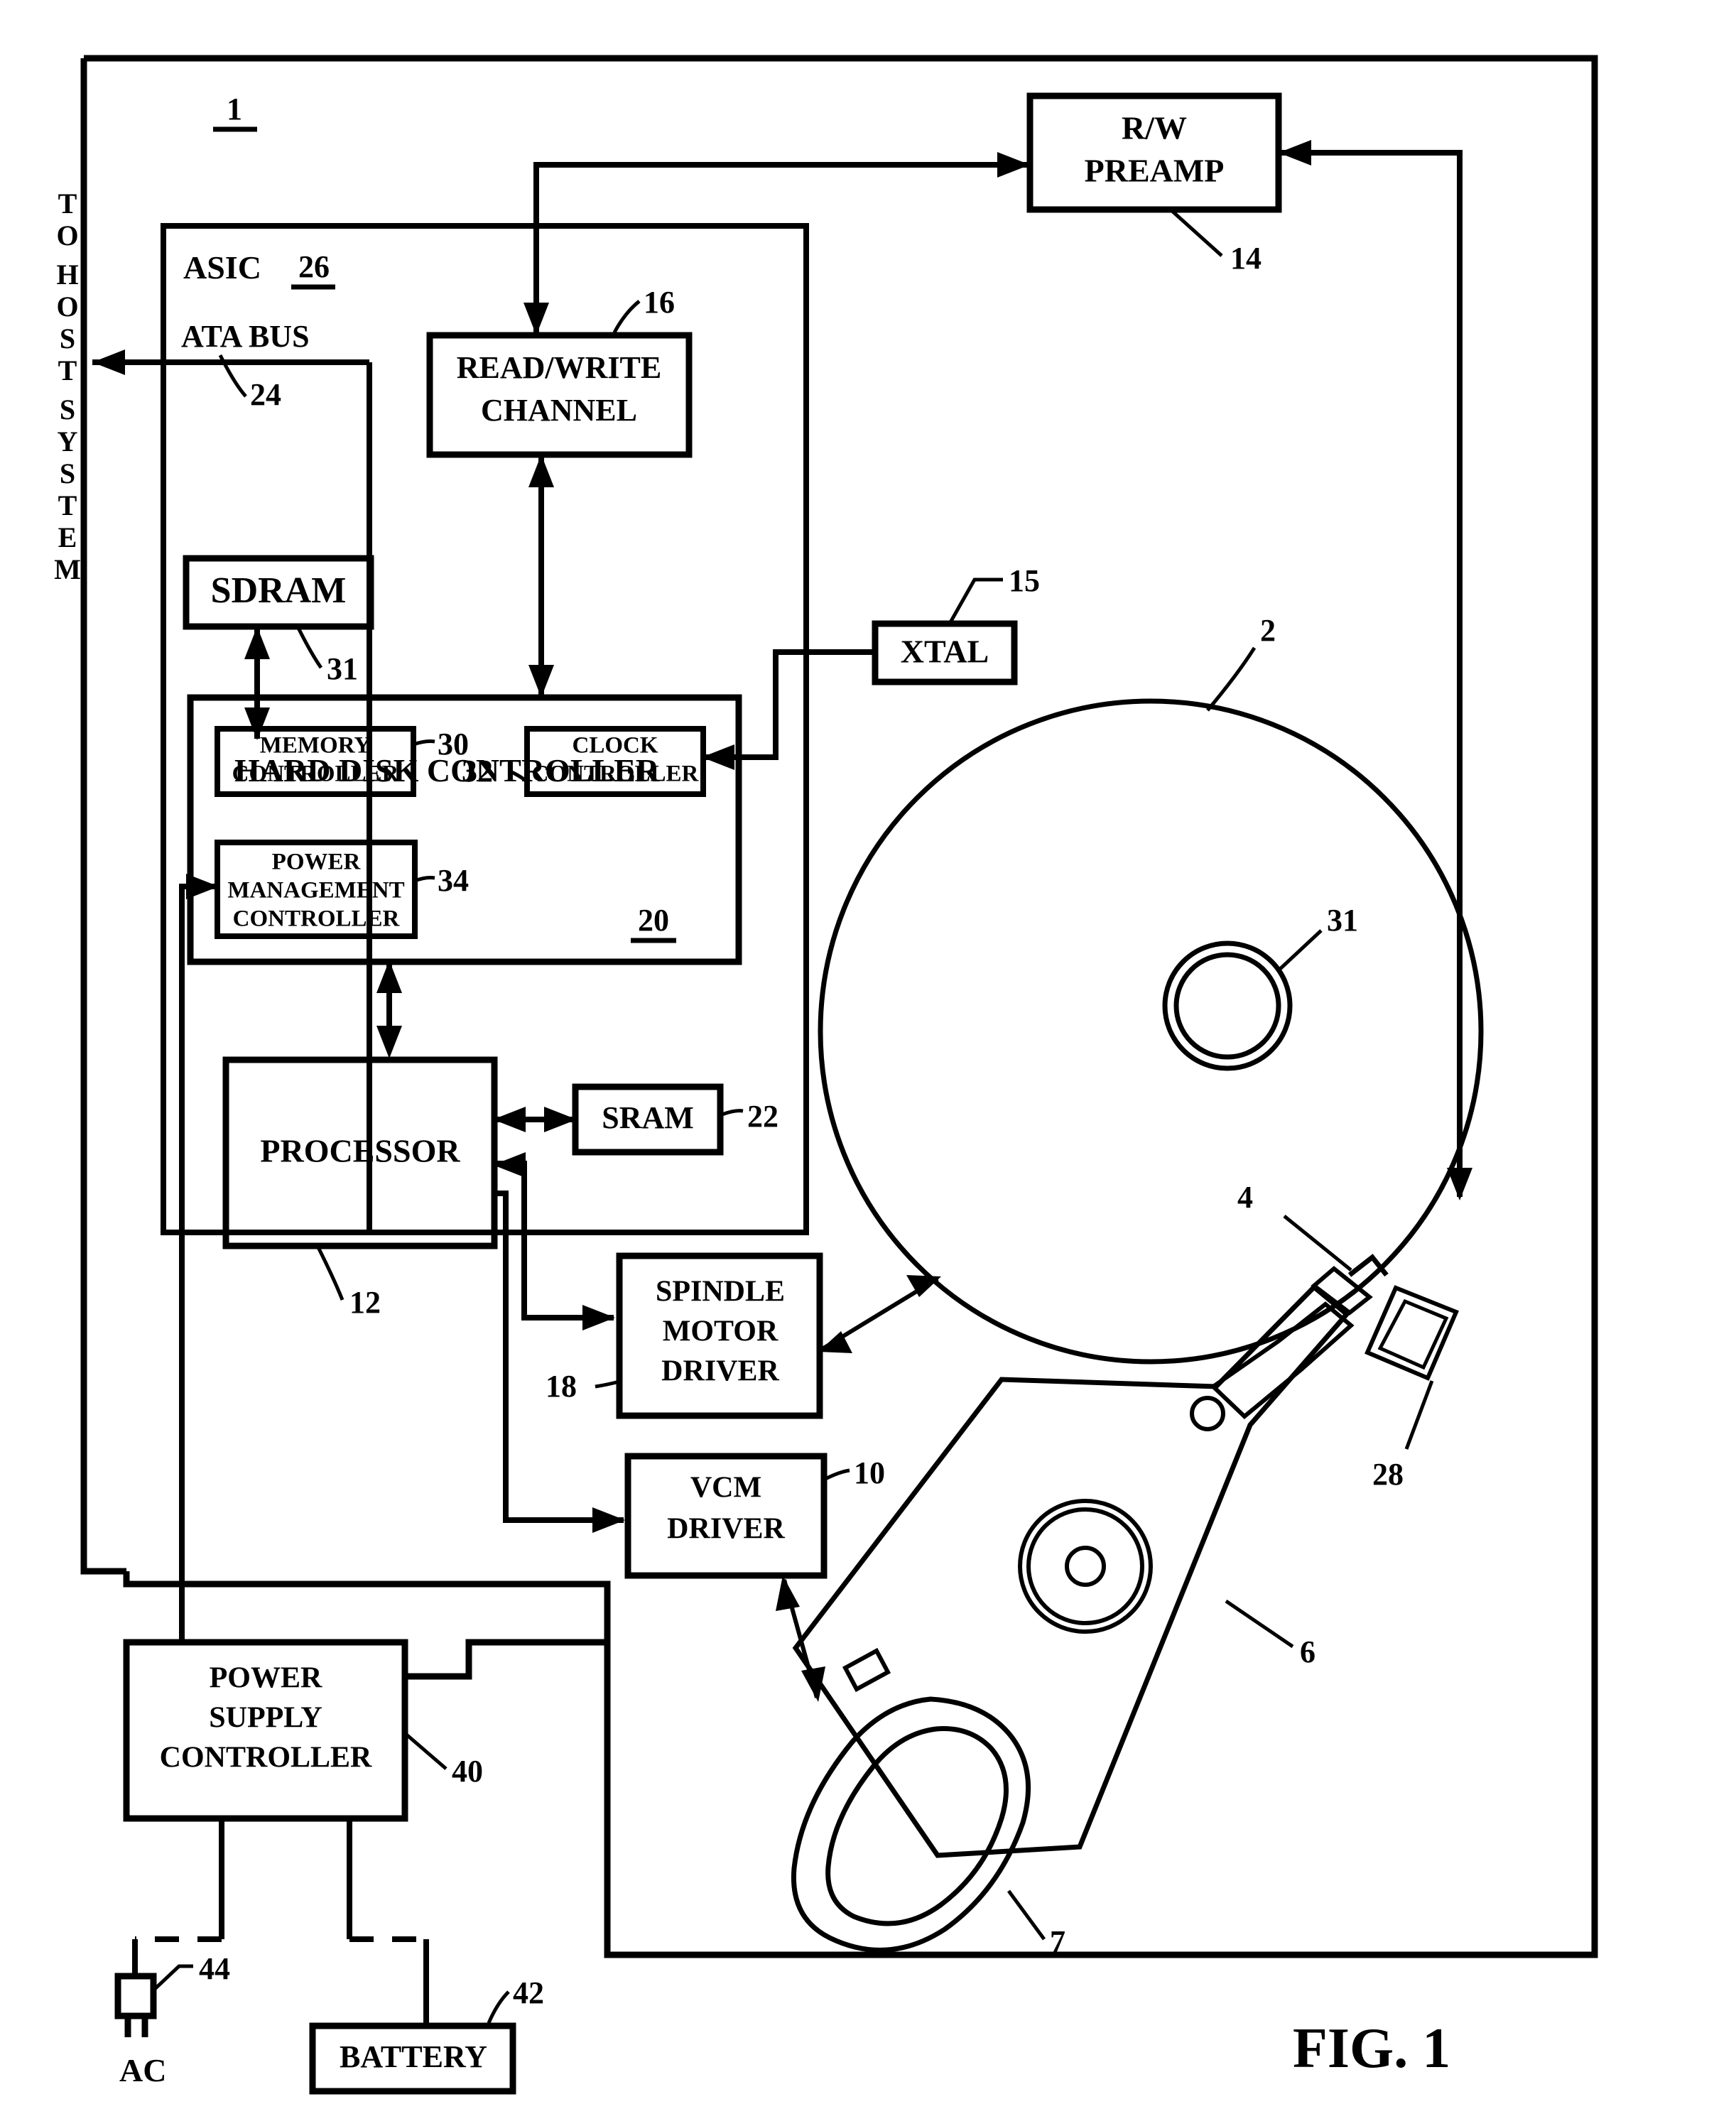 The image size is (1736, 2104). What do you see at coordinates (616, 774) in the screenshot?
I see `clock-controller-line2: CONTROLLER` at bounding box center [616, 774].